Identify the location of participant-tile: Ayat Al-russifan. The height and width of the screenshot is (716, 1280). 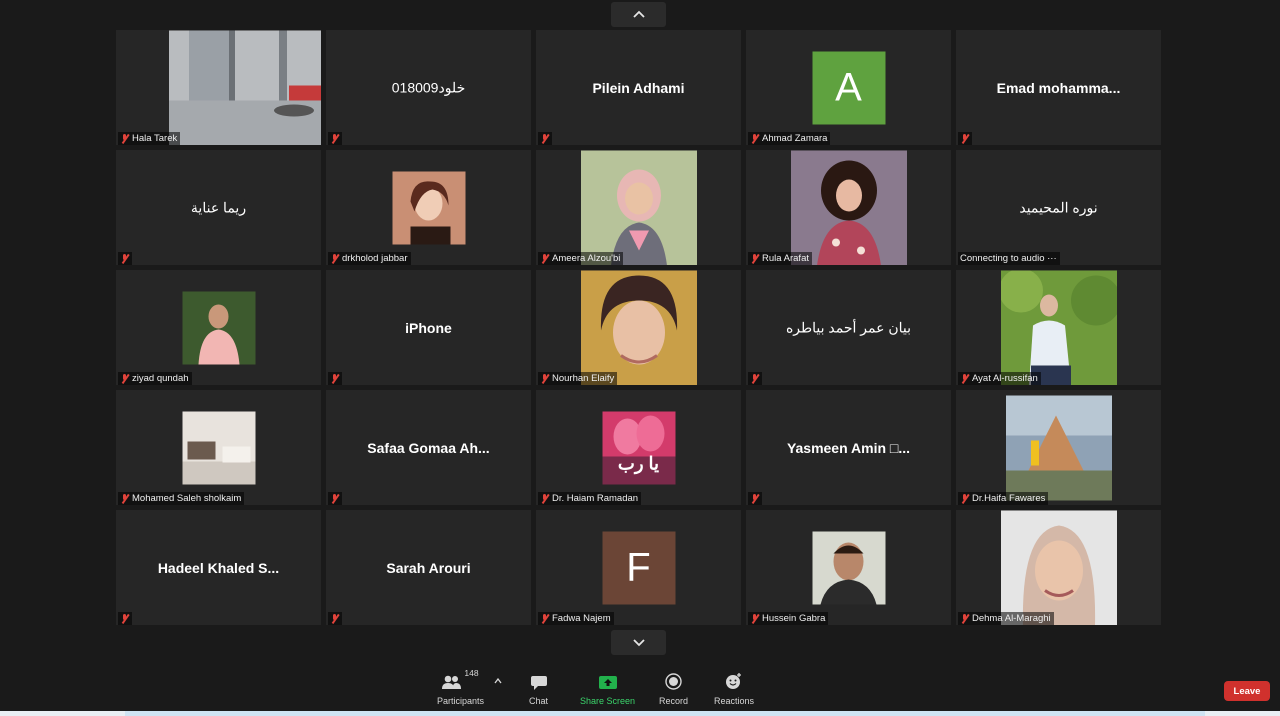
(1058, 327).